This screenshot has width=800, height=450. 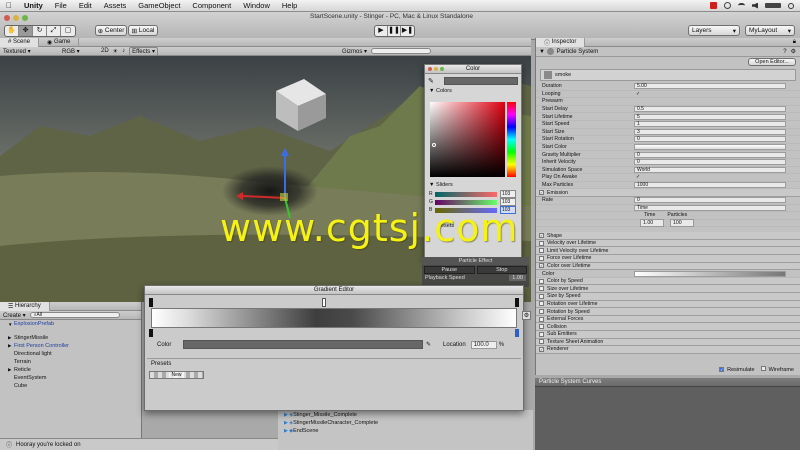 What do you see at coordinates (541, 327) in the screenshot?
I see `collision-checkbox` at bounding box center [541, 327].